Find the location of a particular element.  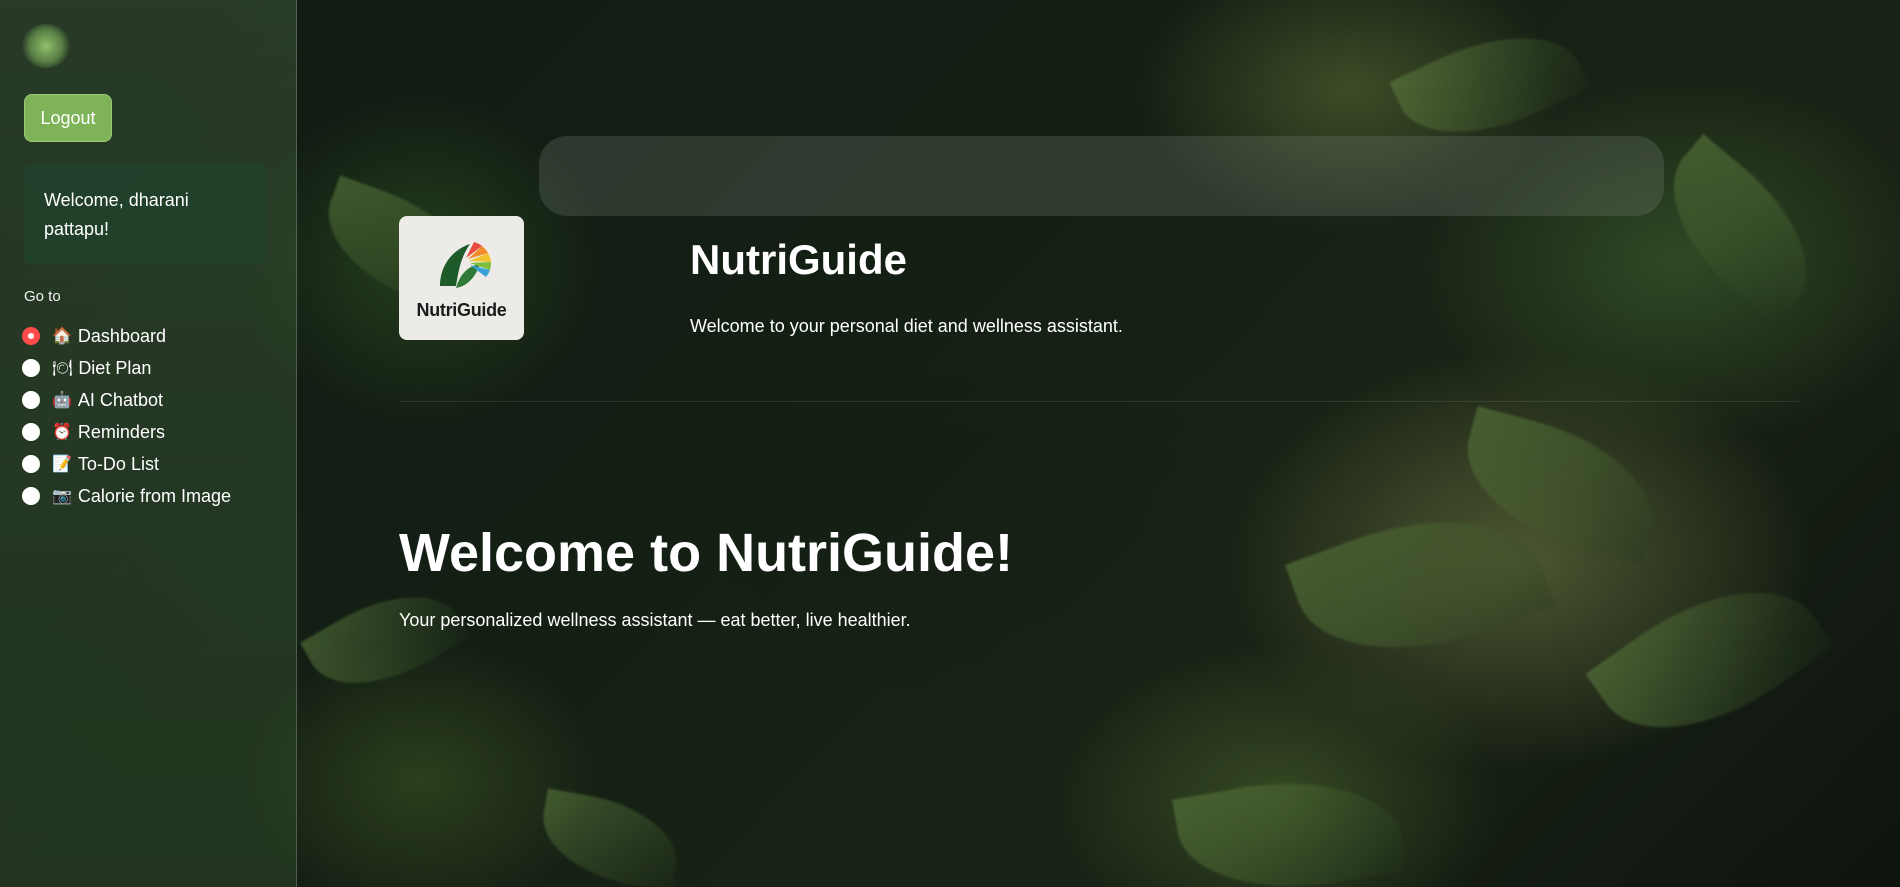

plate-icon: 🍽 is located at coordinates (62, 368).